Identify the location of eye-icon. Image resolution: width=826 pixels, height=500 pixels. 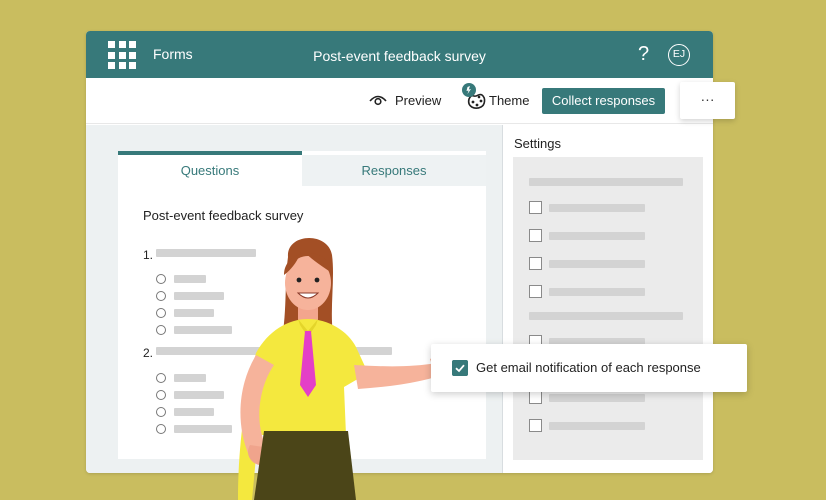
(378, 100).